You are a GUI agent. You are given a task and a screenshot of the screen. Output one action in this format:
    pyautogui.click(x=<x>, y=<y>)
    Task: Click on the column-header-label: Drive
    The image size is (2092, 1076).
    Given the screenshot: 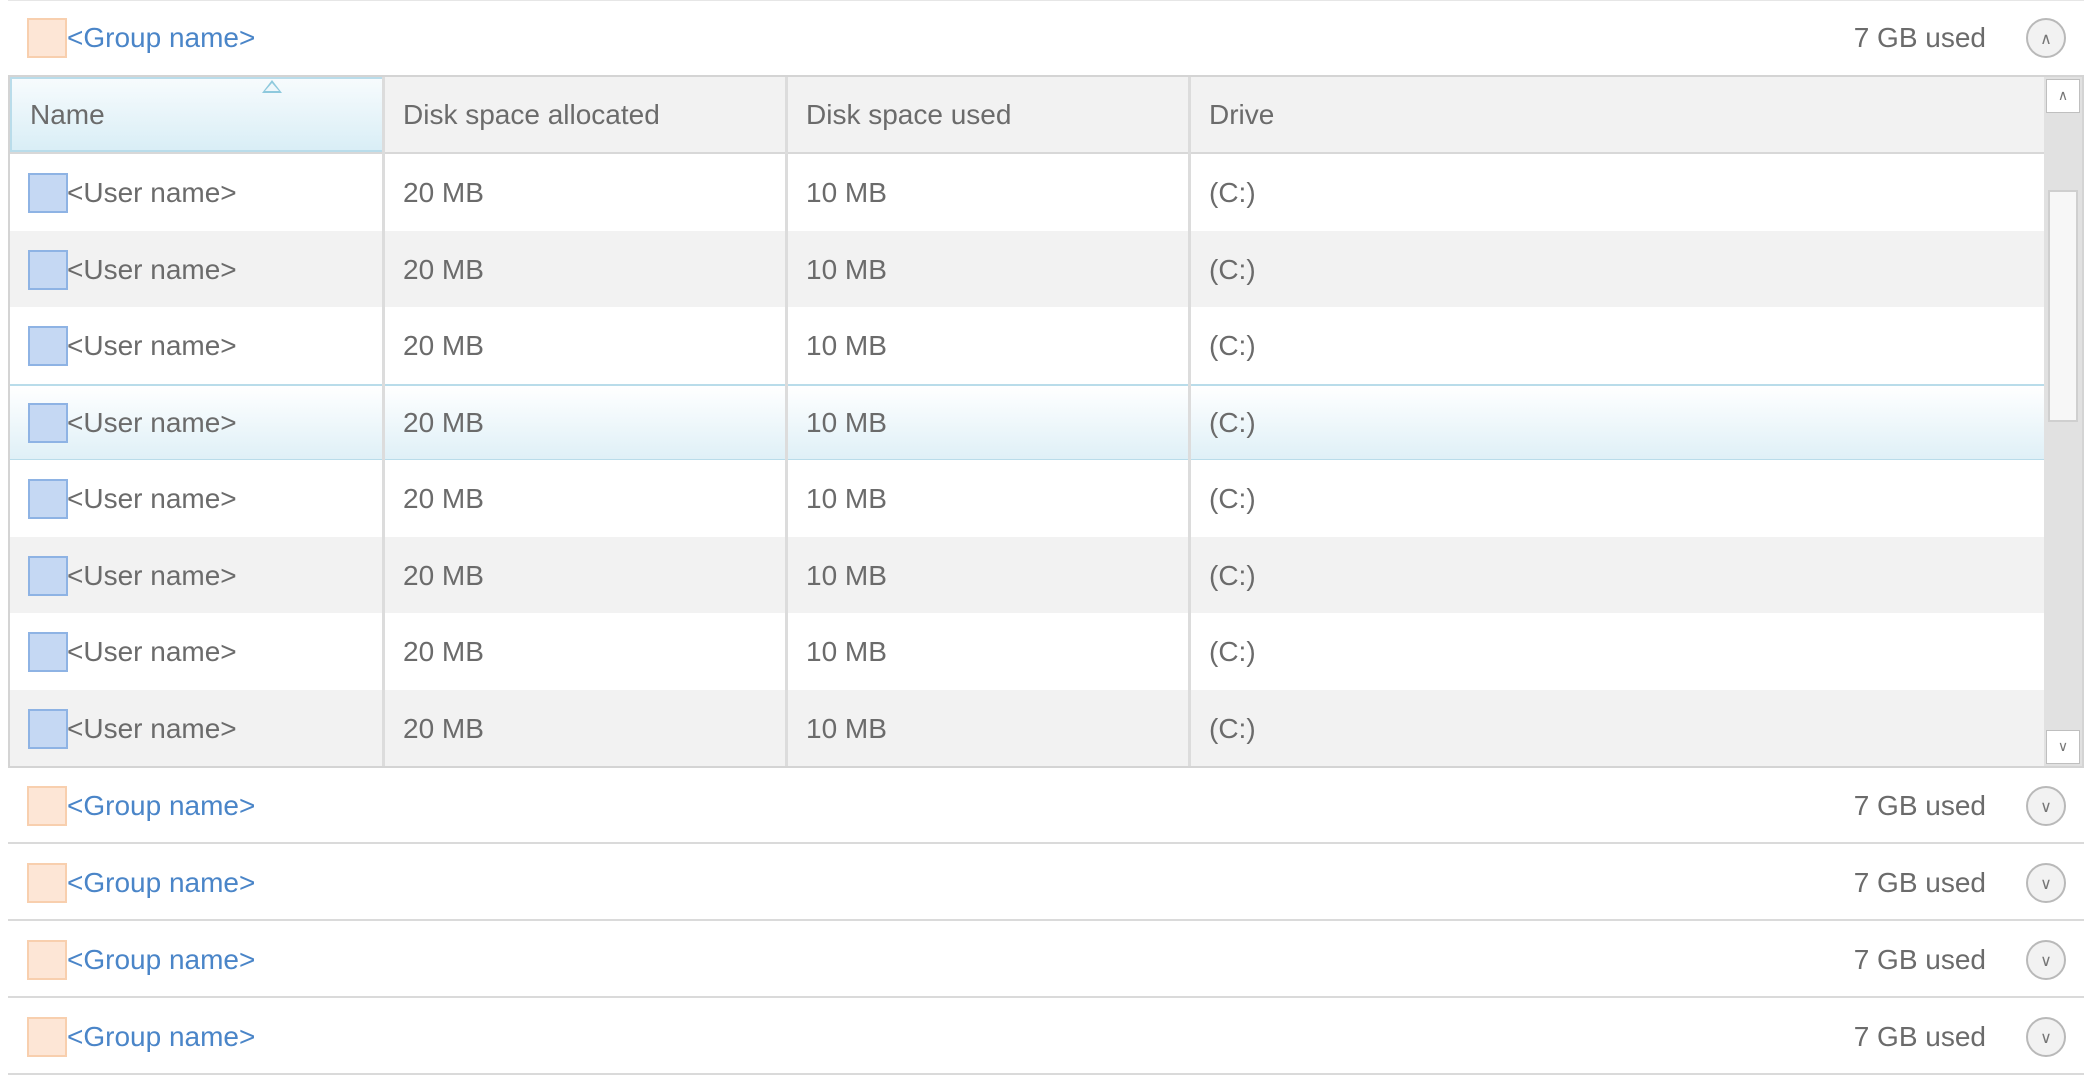 What is the action you would take?
    pyautogui.click(x=1242, y=114)
    